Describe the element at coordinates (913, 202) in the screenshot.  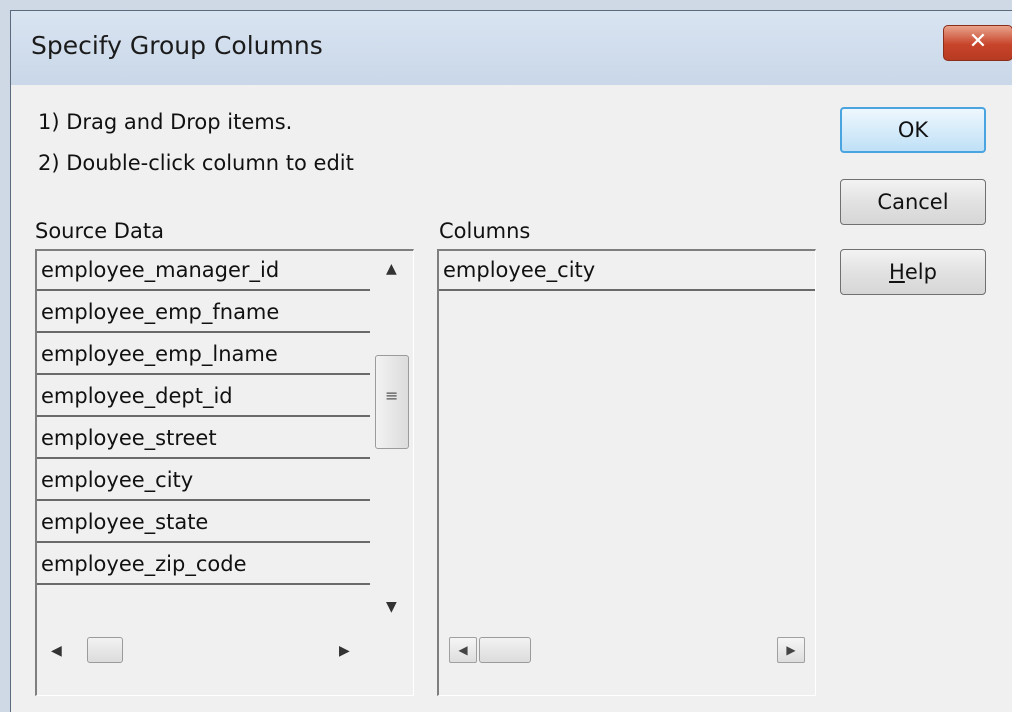
I see `cancel-button: Cancel` at that location.